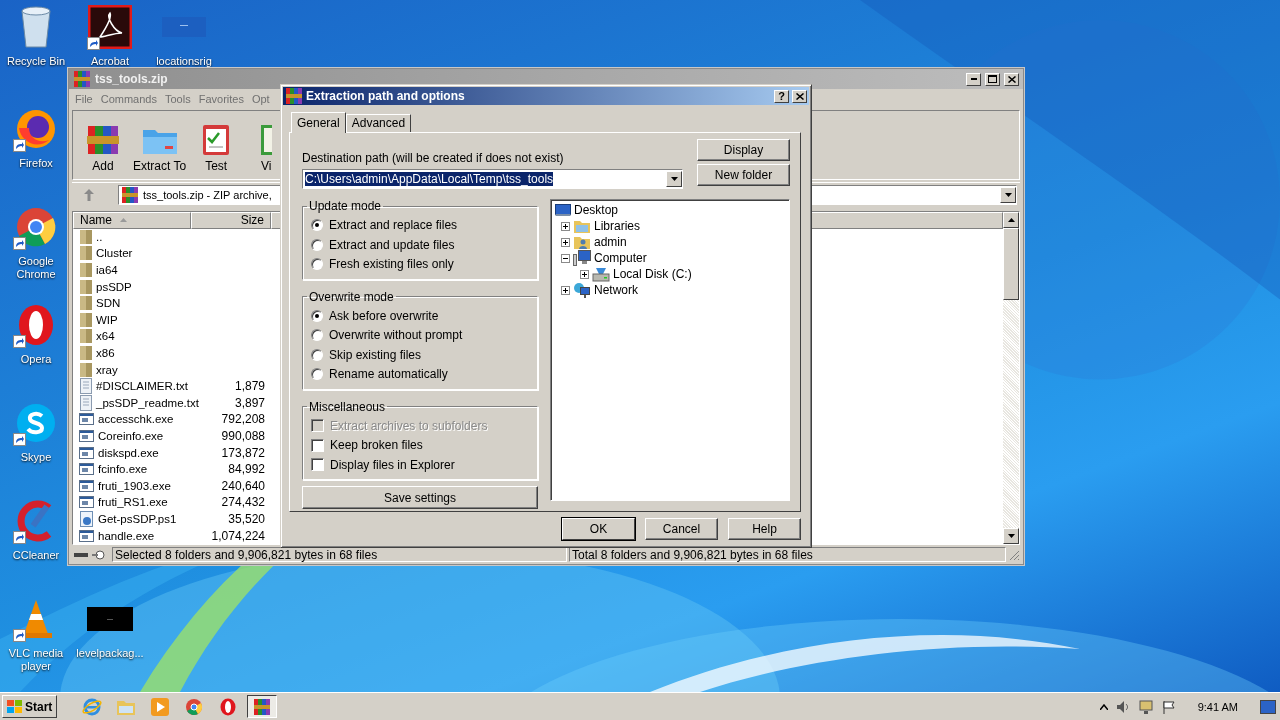 The height and width of the screenshot is (720, 1280). What do you see at coordinates (123, 469) in the screenshot?
I see `file-name: fcinfo.exe` at bounding box center [123, 469].